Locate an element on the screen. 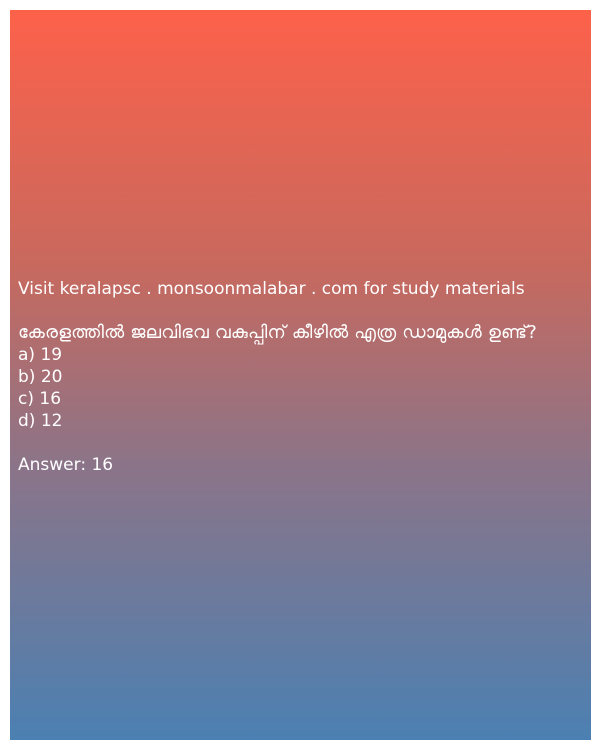 The height and width of the screenshot is (750, 600). option-a: a) 19 is located at coordinates (40, 355).